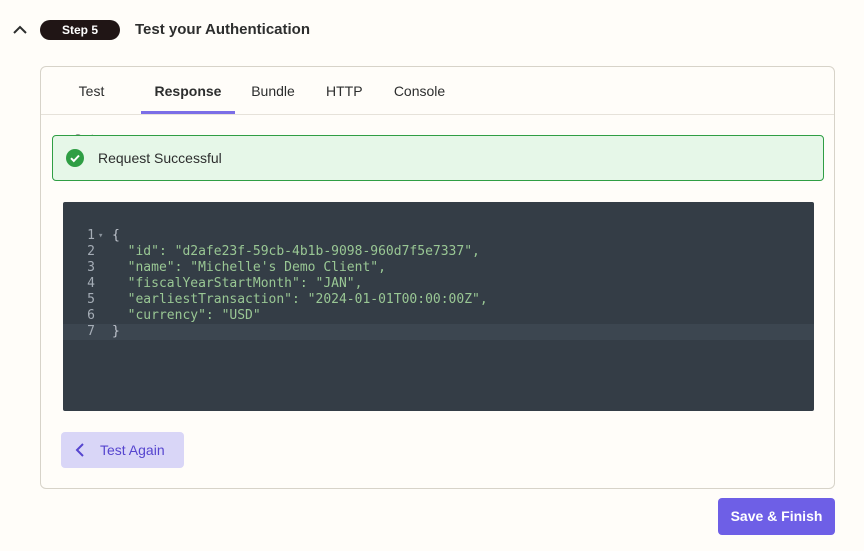 This screenshot has width=864, height=551. I want to click on save-finish-button: Save & Finish, so click(776, 516).